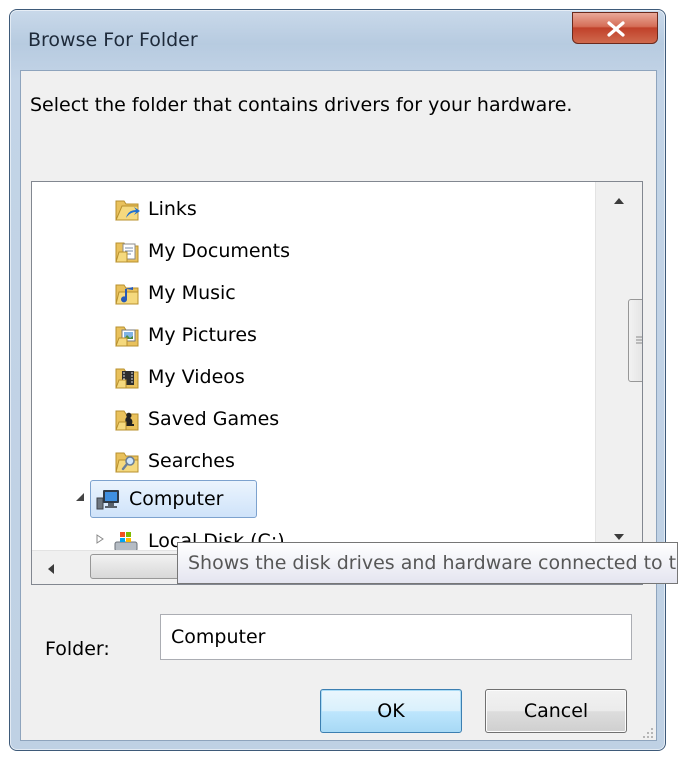 The width and height of the screenshot is (678, 760). Describe the element at coordinates (127, 378) in the screenshot. I see `videos-folder-icon` at that location.